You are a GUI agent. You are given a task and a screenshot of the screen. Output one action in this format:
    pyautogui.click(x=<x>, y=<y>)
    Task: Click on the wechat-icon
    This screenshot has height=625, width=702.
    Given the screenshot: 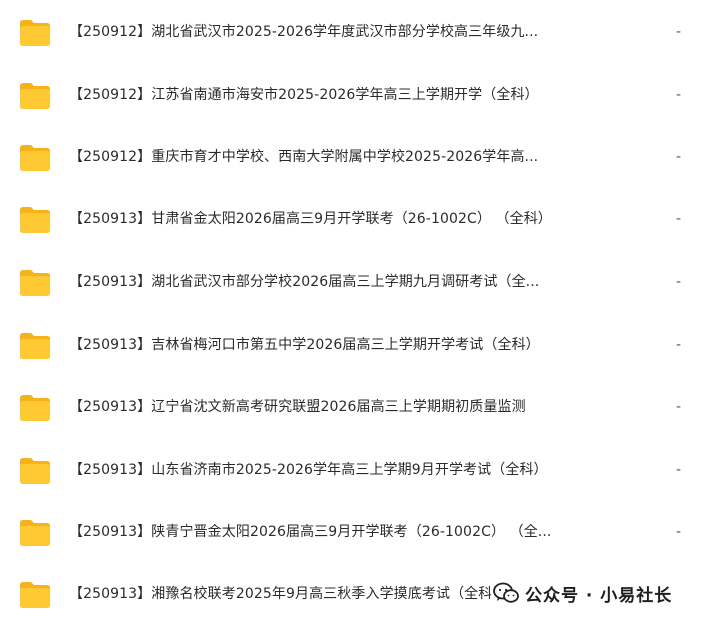 What is the action you would take?
    pyautogui.click(x=506, y=592)
    